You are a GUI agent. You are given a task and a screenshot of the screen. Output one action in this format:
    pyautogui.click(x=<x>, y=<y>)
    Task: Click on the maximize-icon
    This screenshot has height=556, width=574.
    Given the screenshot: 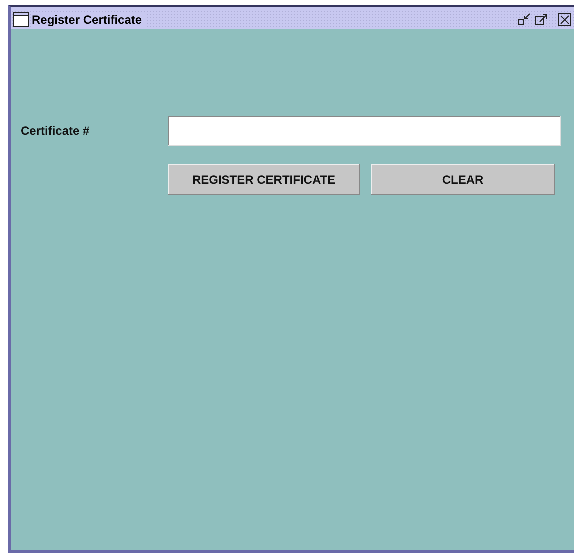 What is the action you would take?
    pyautogui.click(x=542, y=19)
    